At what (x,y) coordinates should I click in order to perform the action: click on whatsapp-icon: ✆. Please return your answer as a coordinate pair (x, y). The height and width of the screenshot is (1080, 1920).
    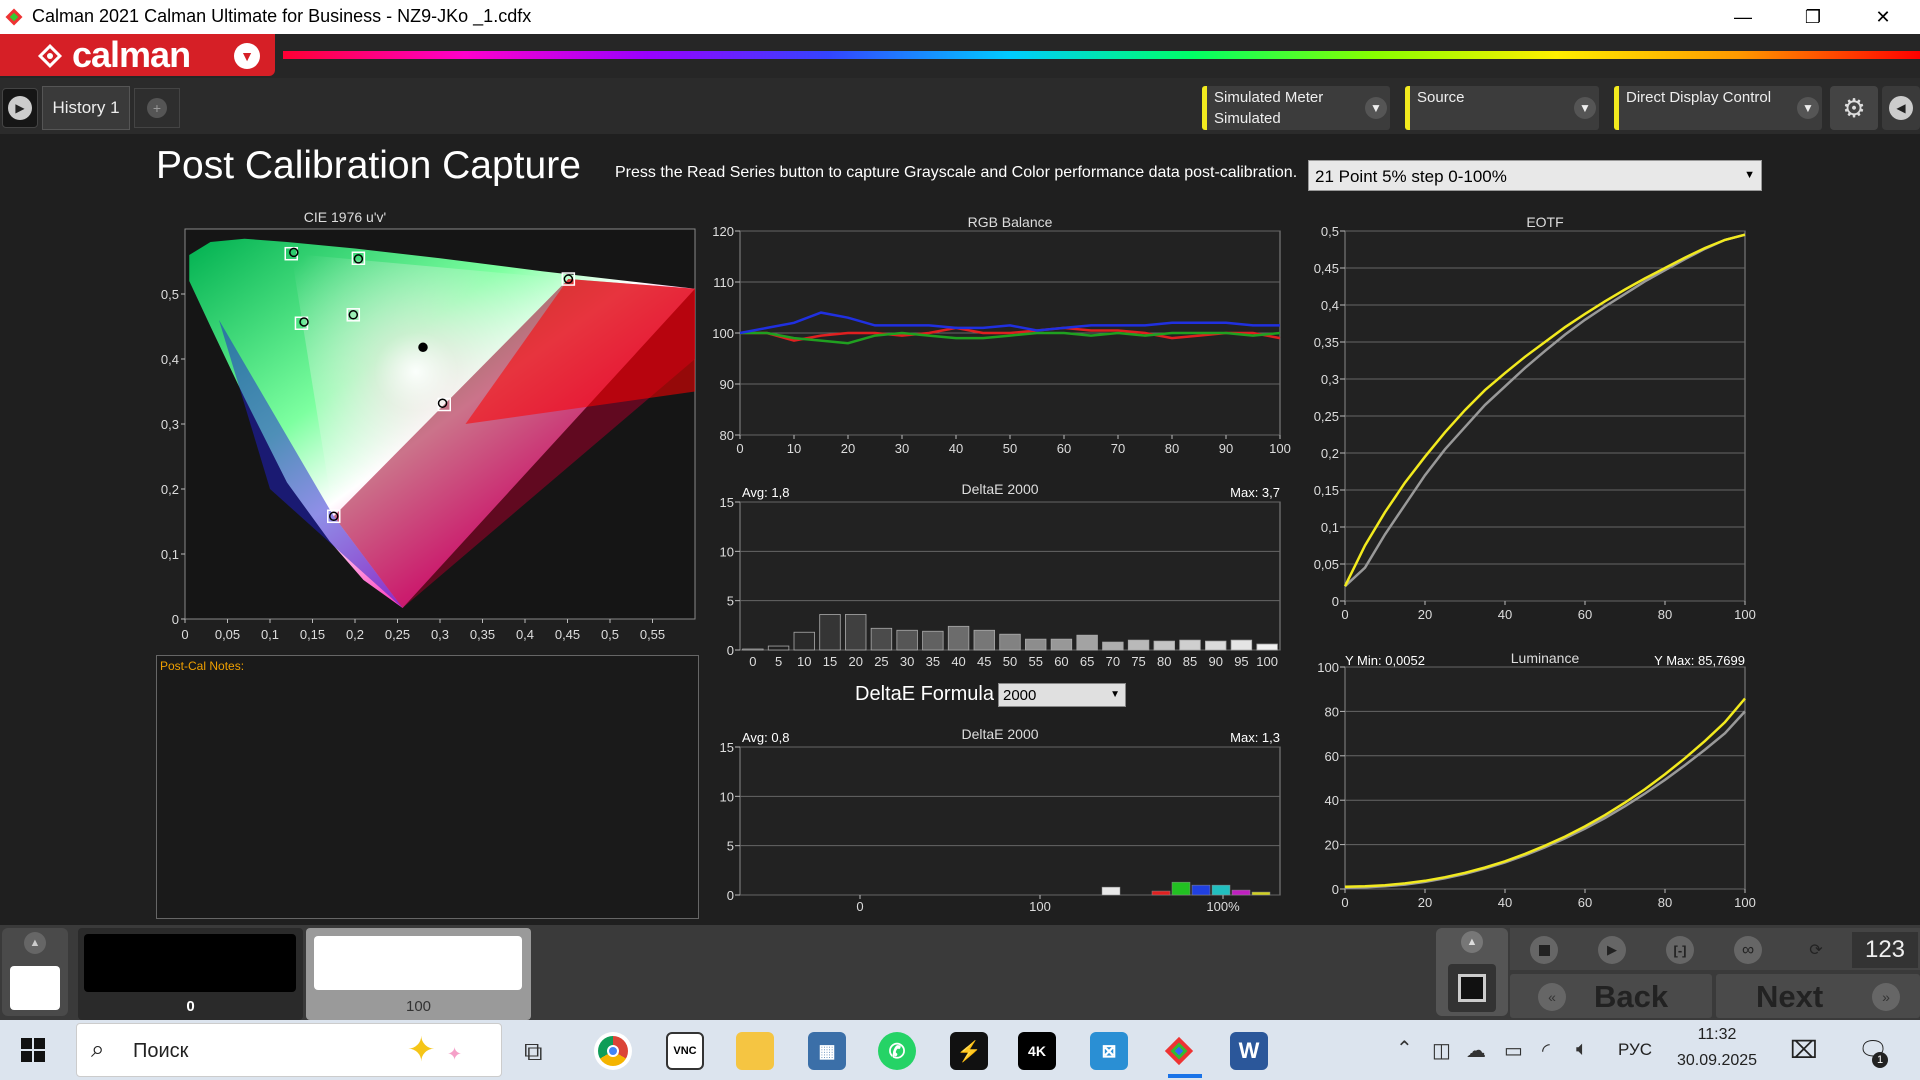
    Looking at the image, I should click on (897, 1051).